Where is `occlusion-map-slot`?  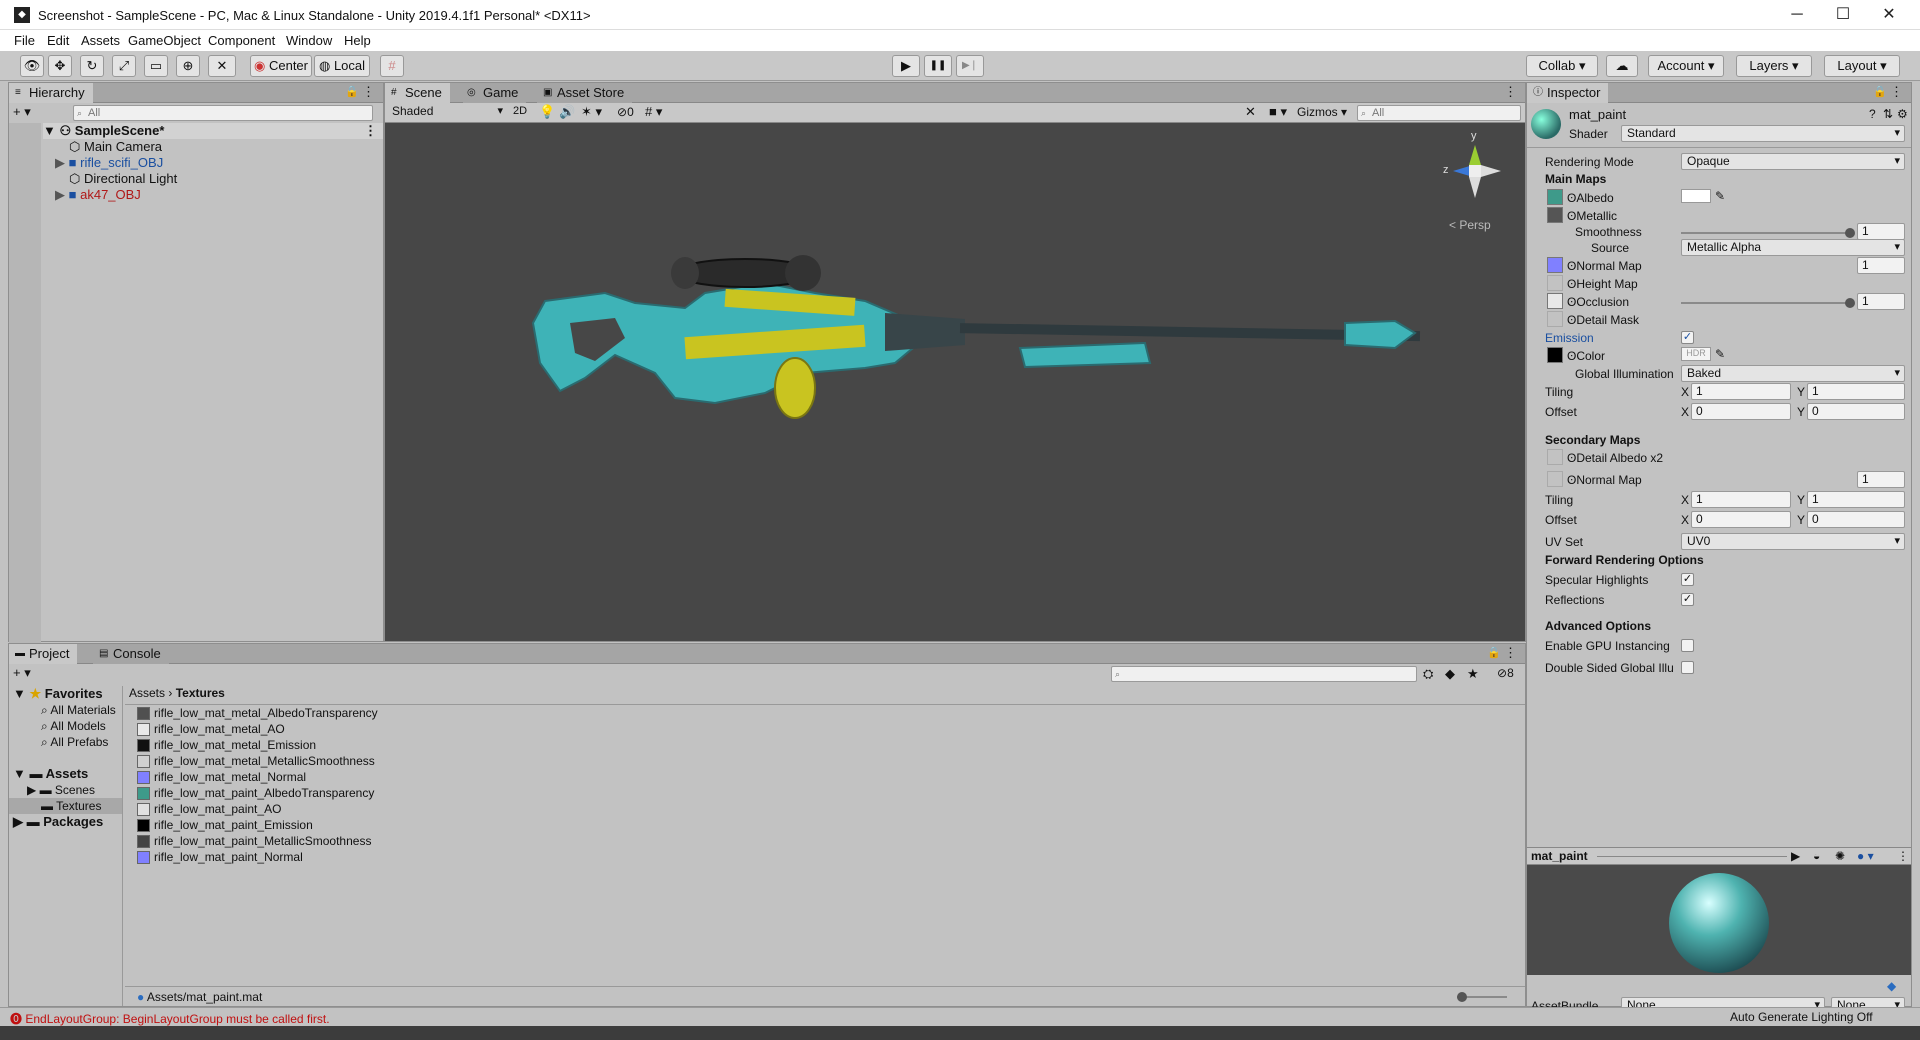 occlusion-map-slot is located at coordinates (1555, 301).